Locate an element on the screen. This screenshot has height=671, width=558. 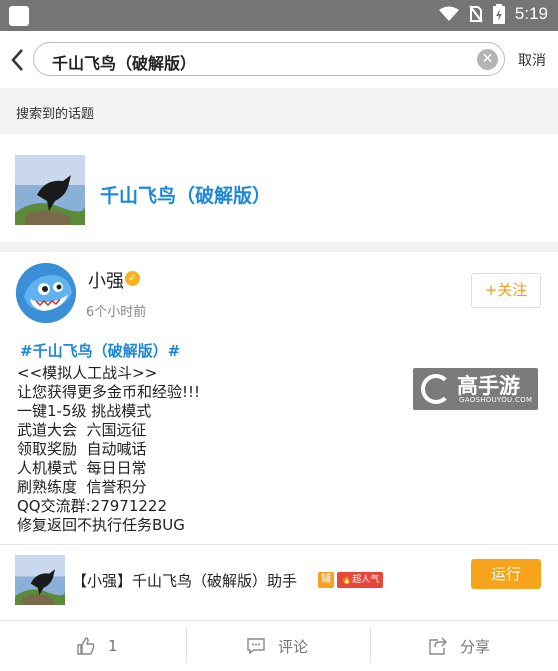
avatar is located at coordinates (46, 293).